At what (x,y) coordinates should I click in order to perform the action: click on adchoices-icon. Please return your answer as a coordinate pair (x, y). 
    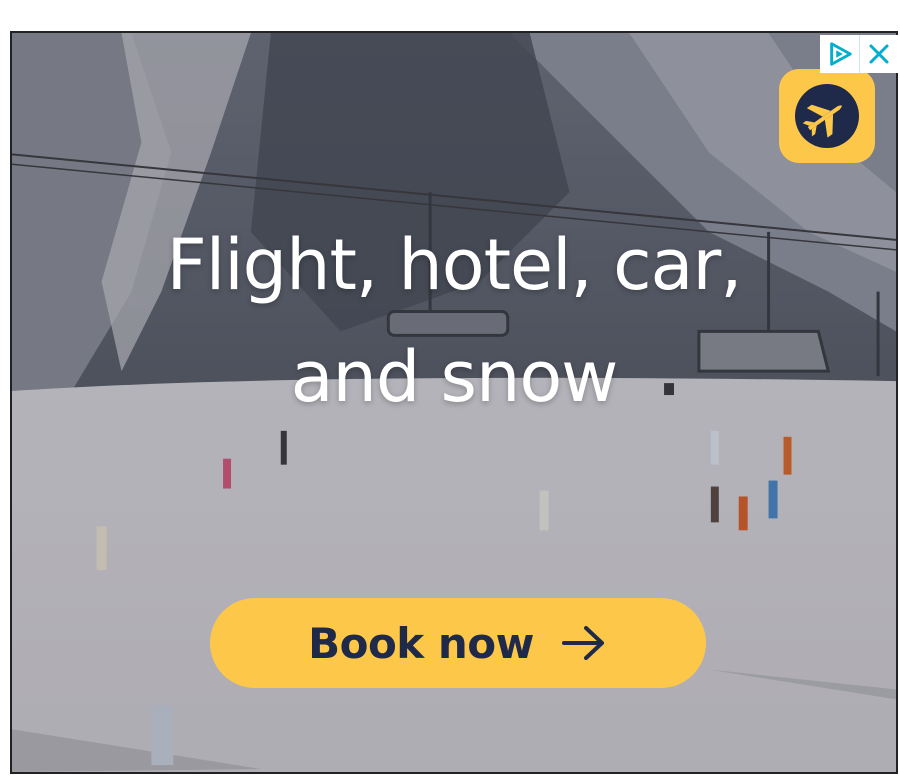
    Looking at the image, I should click on (840, 54).